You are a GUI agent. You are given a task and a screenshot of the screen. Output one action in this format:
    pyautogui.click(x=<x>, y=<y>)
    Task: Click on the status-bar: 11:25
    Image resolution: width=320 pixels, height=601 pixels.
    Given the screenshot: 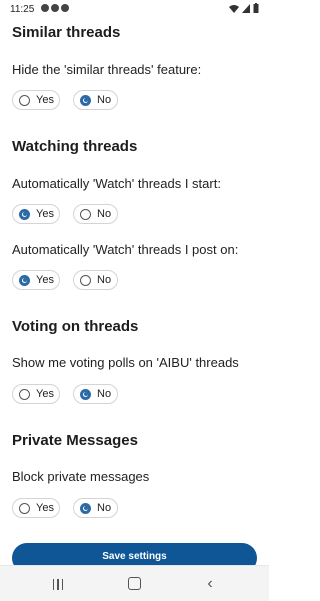 What is the action you would take?
    pyautogui.click(x=134, y=9)
    